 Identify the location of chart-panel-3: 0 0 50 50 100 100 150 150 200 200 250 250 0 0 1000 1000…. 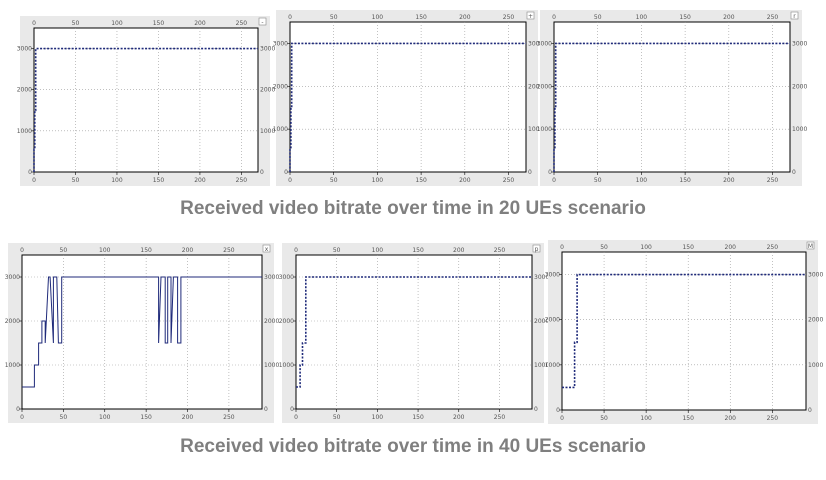
(672, 98).